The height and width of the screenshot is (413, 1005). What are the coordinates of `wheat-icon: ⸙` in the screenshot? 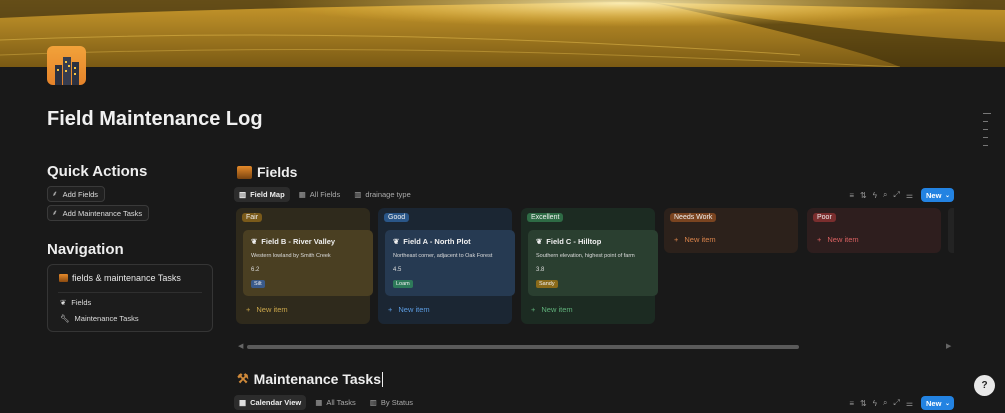 It's located at (55, 212).